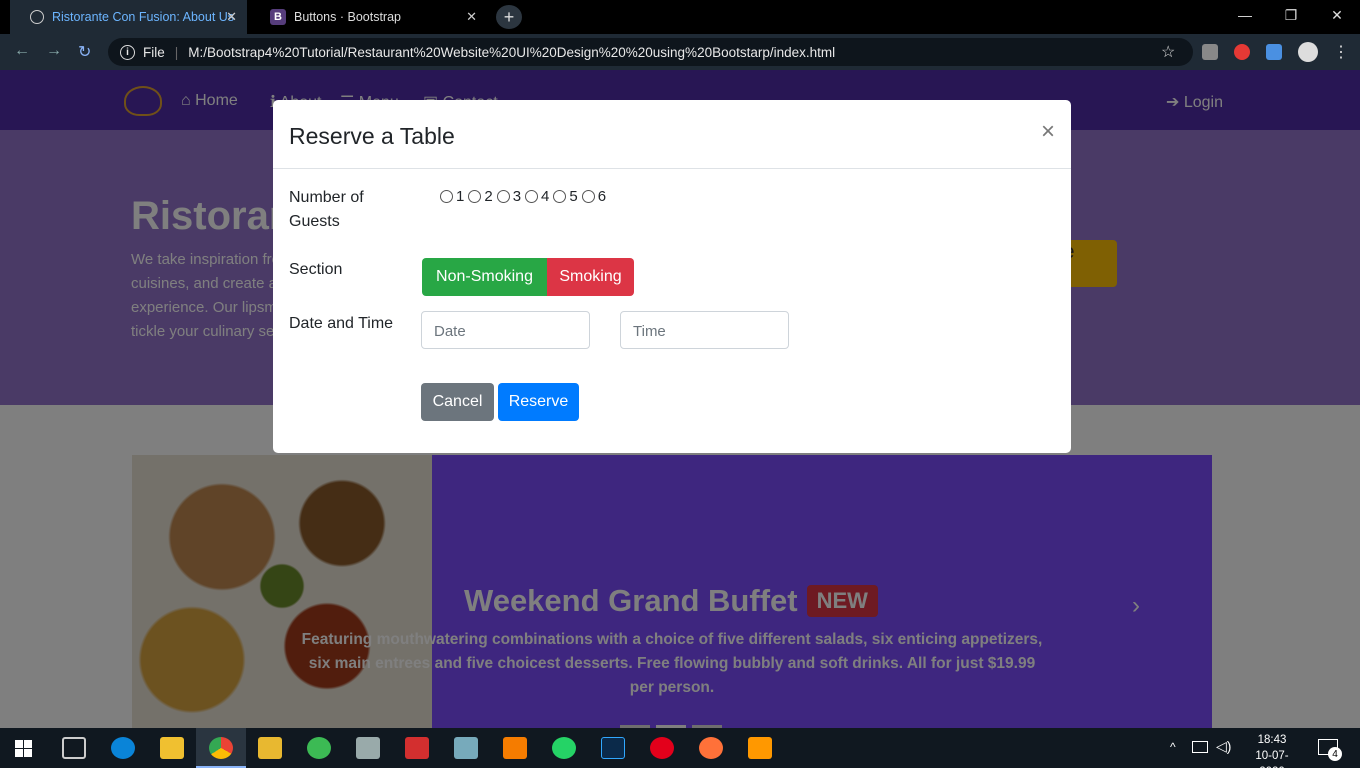 The image size is (1360, 768). I want to click on network-icon, so click(1200, 747).